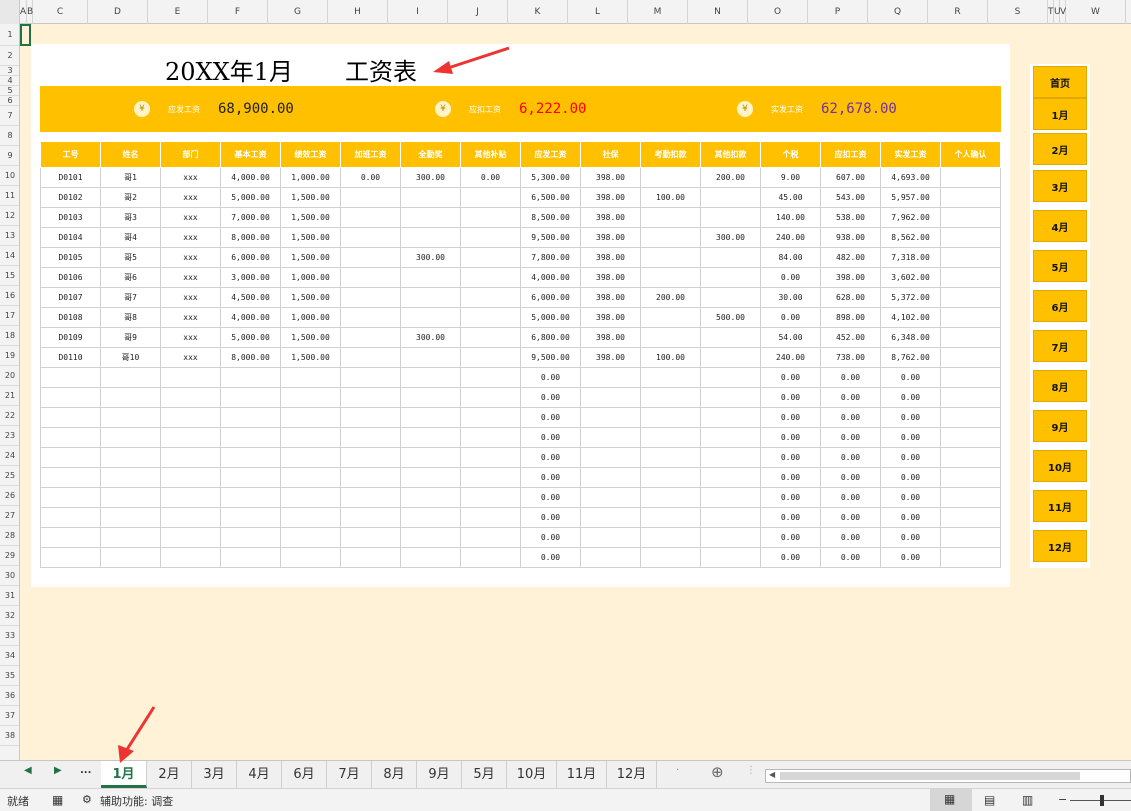 This screenshot has width=1131, height=811. What do you see at coordinates (9, 116) in the screenshot?
I see `row-header: 7` at bounding box center [9, 116].